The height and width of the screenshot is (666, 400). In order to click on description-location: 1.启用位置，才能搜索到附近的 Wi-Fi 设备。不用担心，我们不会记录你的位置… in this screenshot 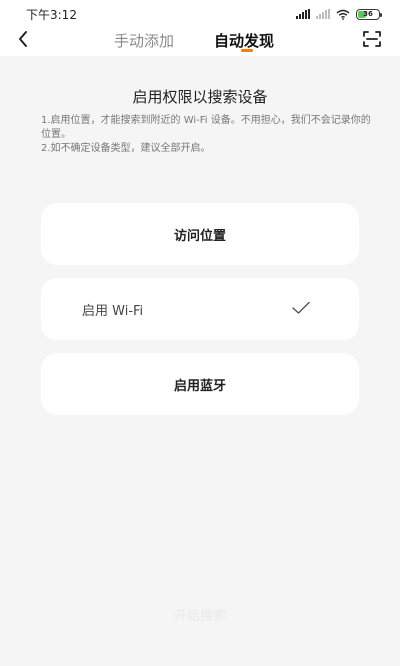, I will do `click(206, 127)`.